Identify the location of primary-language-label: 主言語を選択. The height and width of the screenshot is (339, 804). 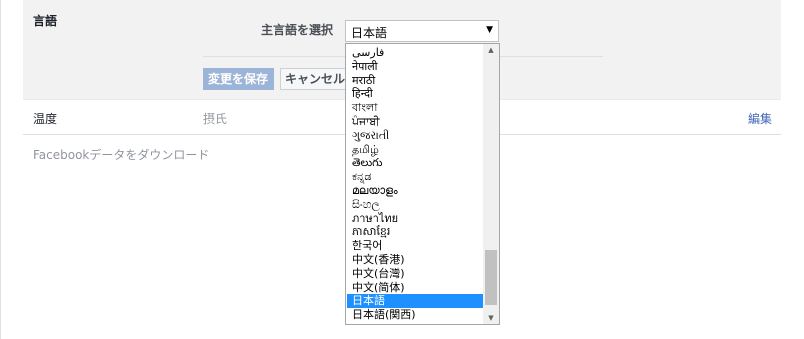
(297, 30).